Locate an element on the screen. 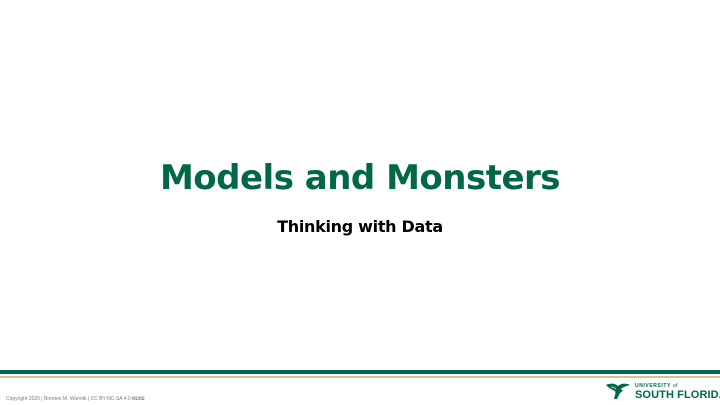  slide-title: Models and Monsters is located at coordinates (360, 178).